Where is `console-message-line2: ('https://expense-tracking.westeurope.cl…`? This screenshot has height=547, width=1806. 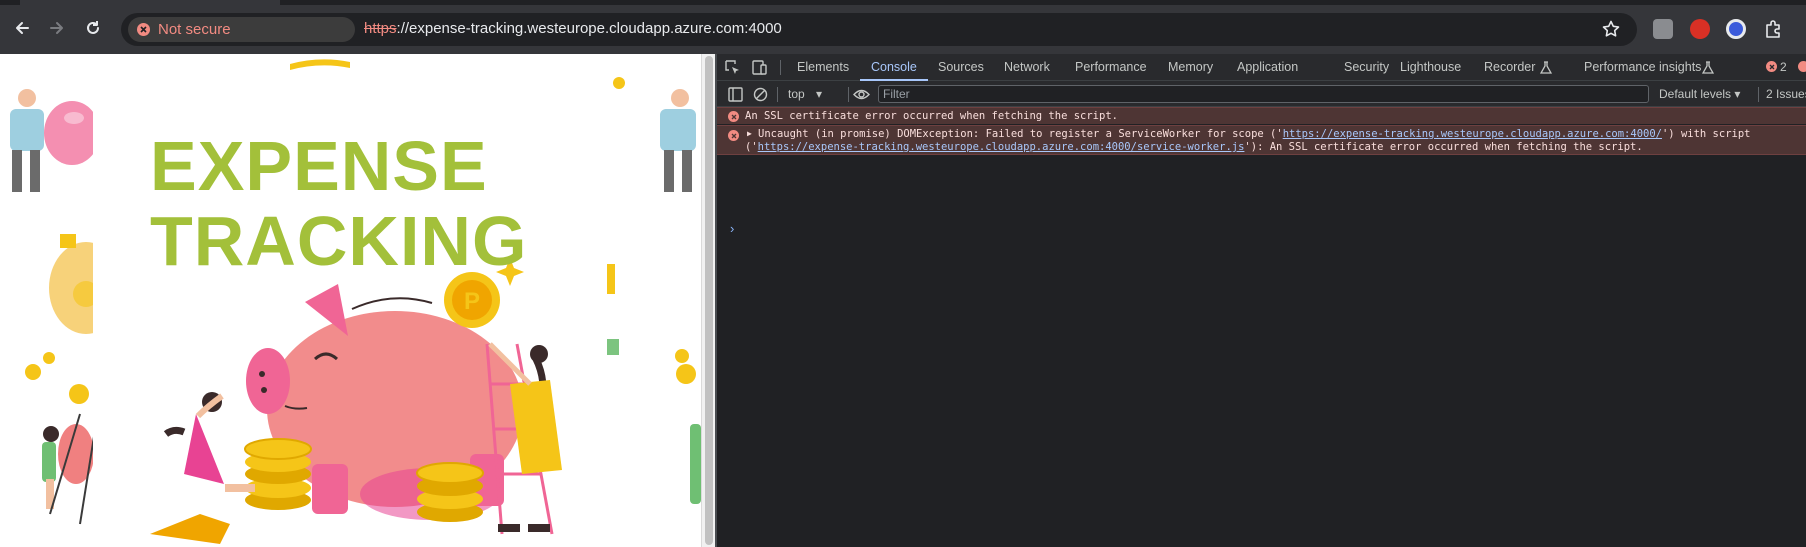
console-message-line2: ('https://expense-tracking.westeurope.cl… is located at coordinates (1194, 147).